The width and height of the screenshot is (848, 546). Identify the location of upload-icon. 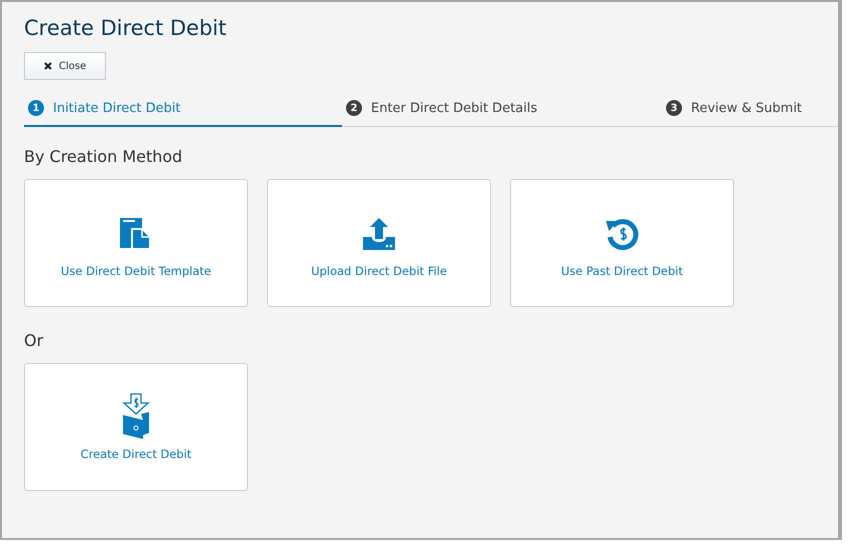
(379, 233).